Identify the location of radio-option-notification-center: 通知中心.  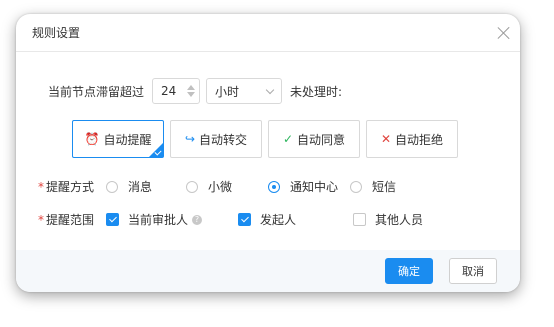
(309, 186).